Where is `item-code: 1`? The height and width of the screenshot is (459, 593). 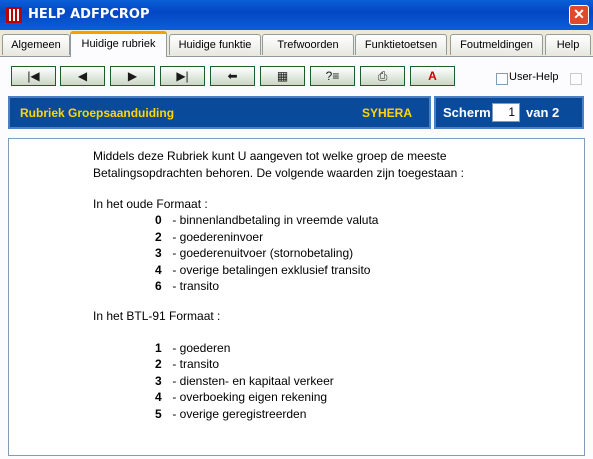
item-code: 1 is located at coordinates (158, 348).